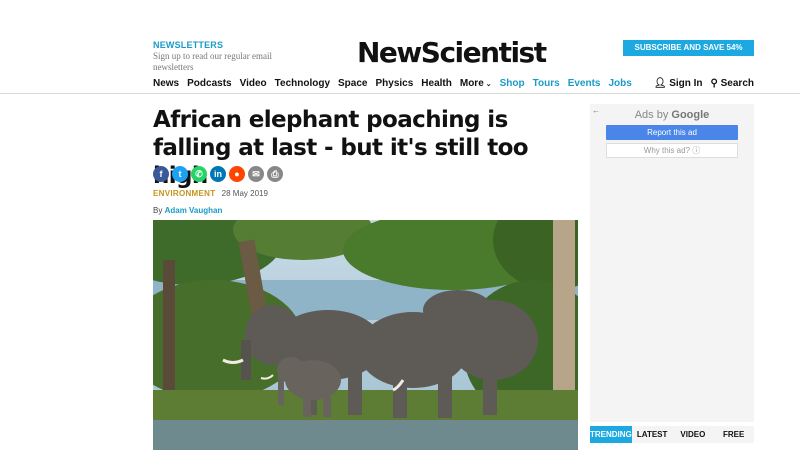 The image size is (800, 450). Describe the element at coordinates (436, 85) in the screenshot. I see `nav-health: Health` at that location.